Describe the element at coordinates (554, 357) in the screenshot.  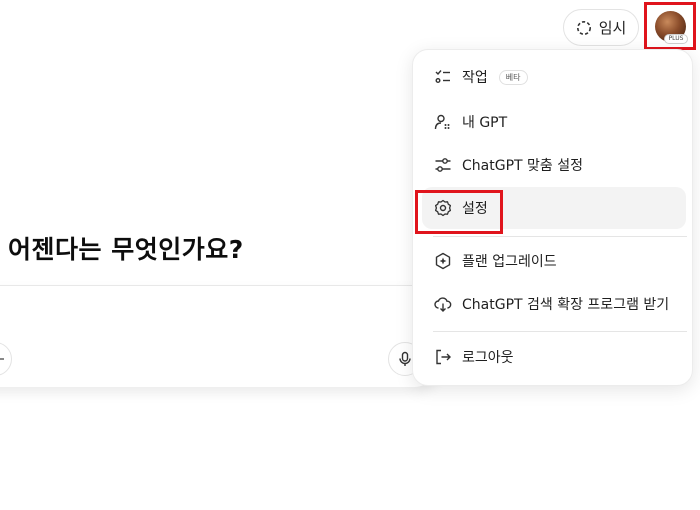
I see `menu-item-logout: 로그아웃` at that location.